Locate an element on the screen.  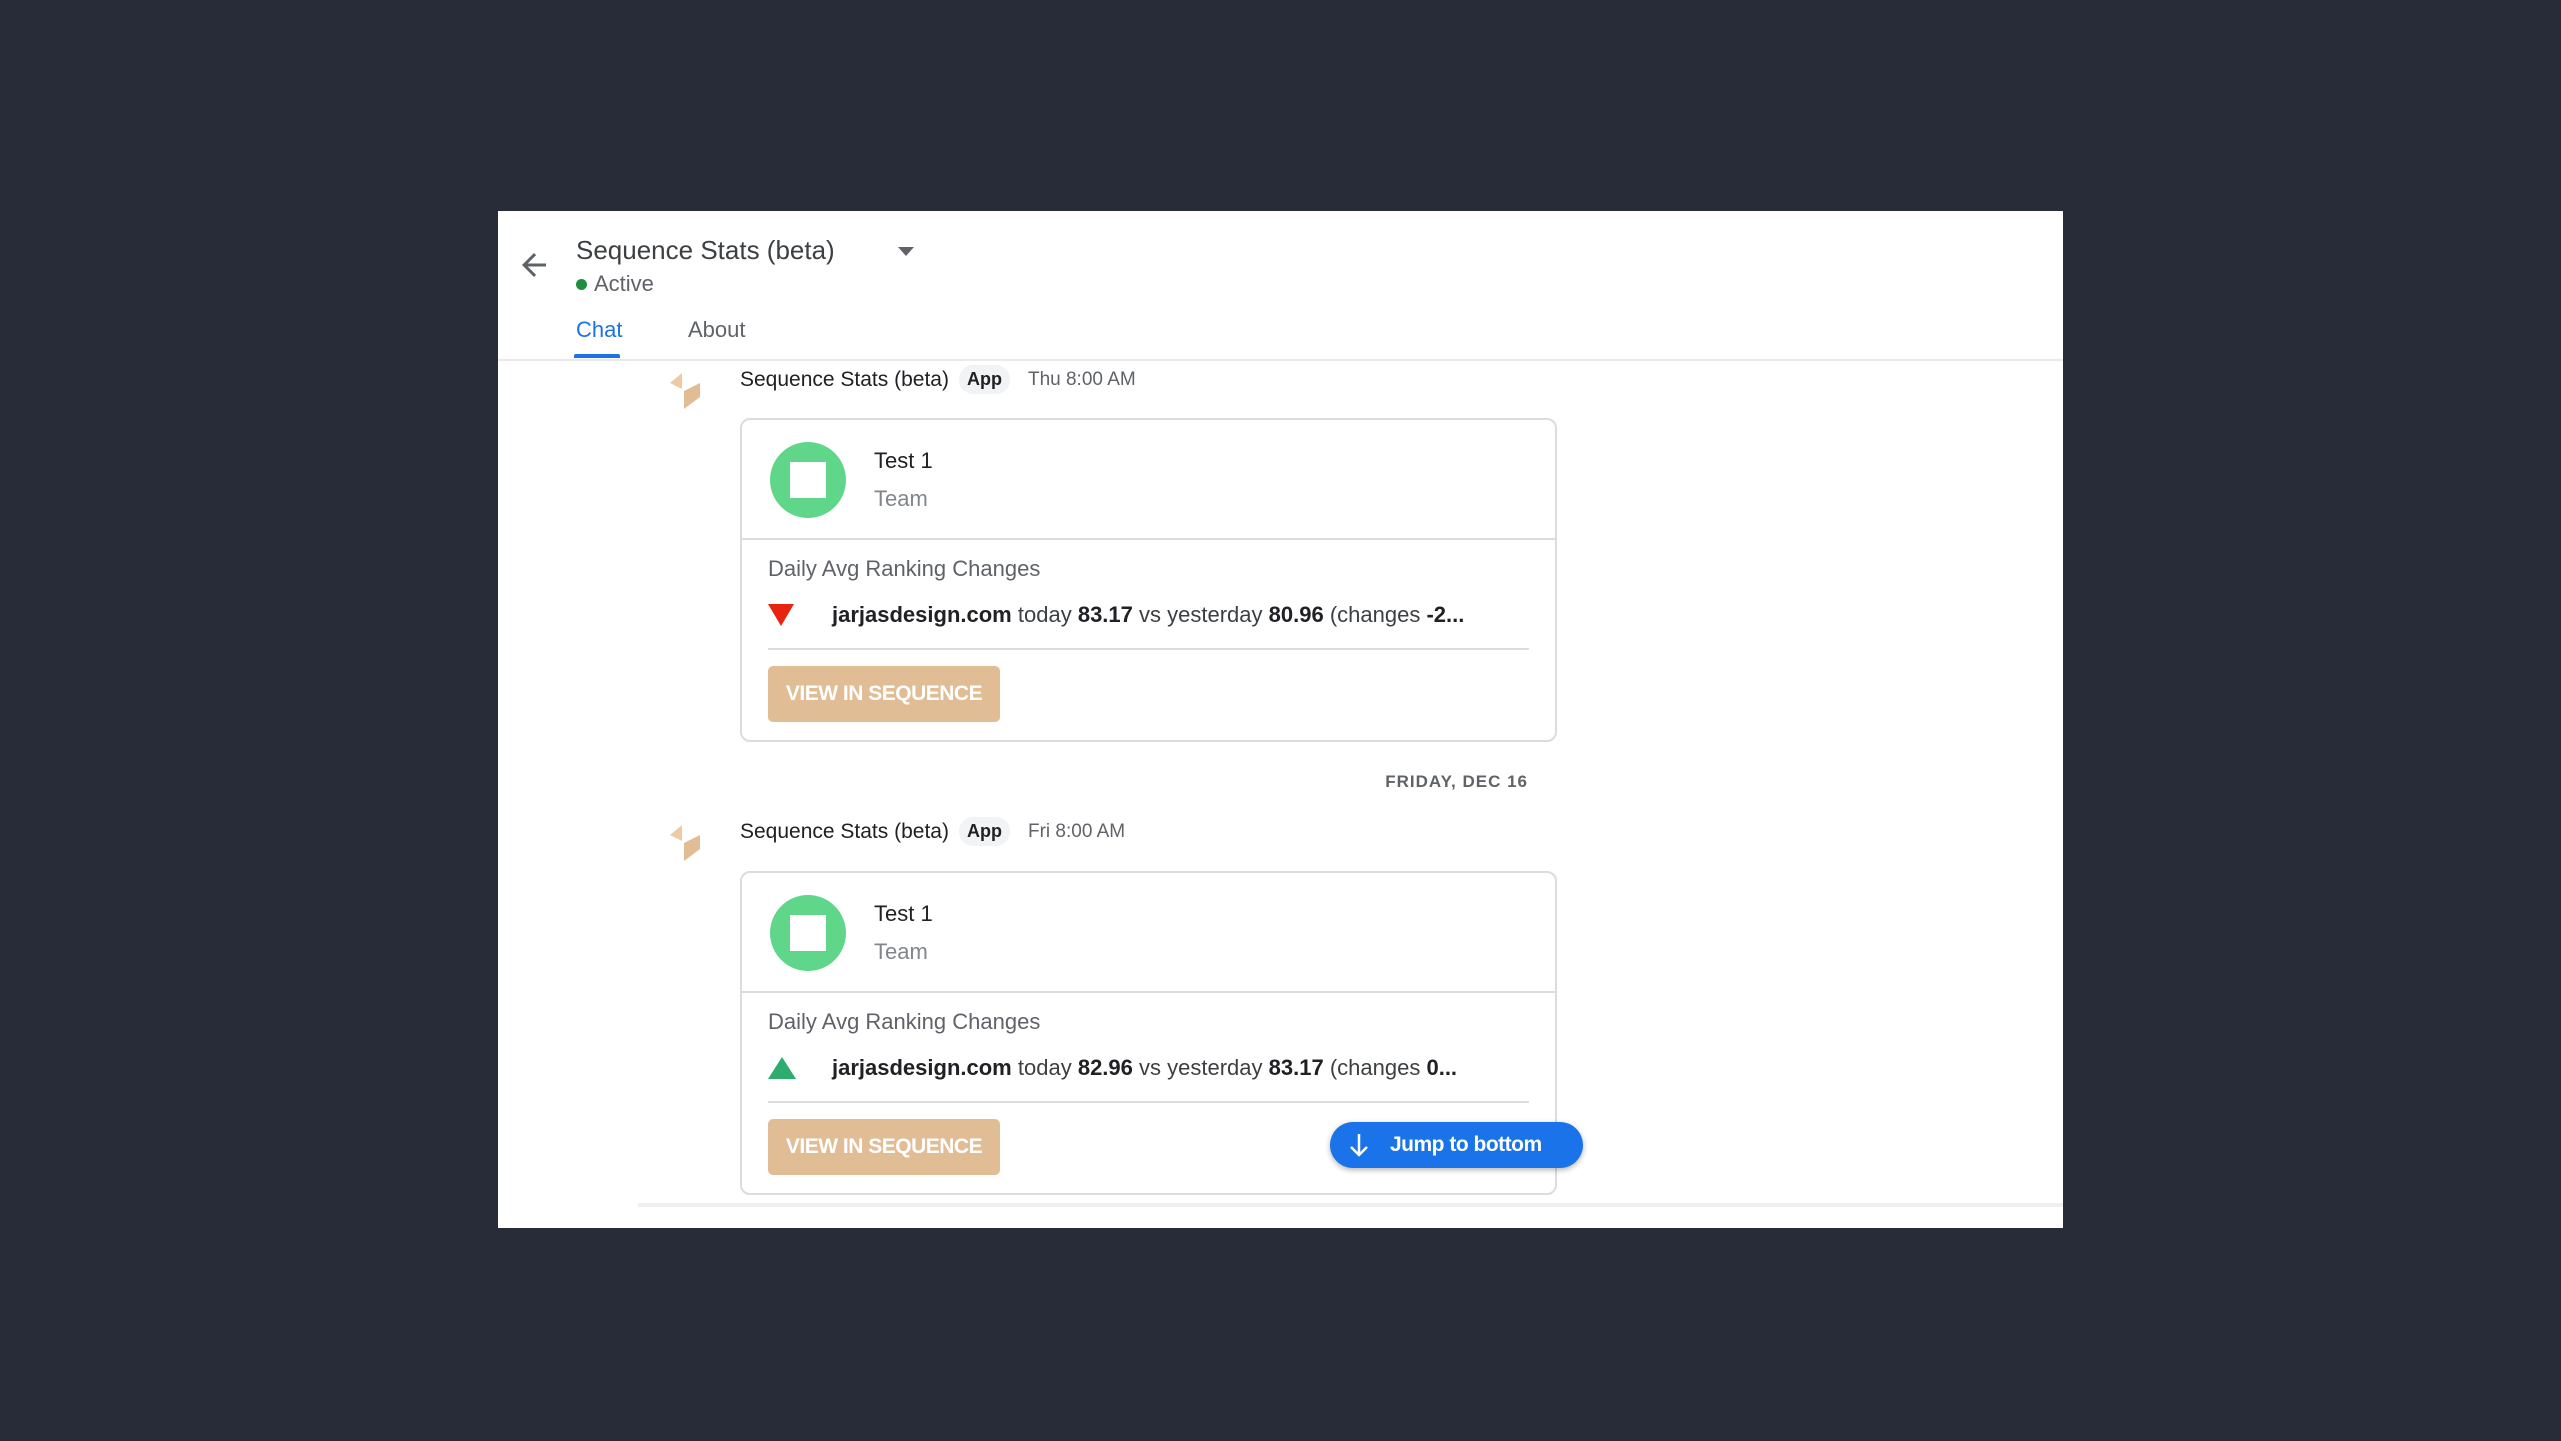
caret-down-icon is located at coordinates (906, 251).